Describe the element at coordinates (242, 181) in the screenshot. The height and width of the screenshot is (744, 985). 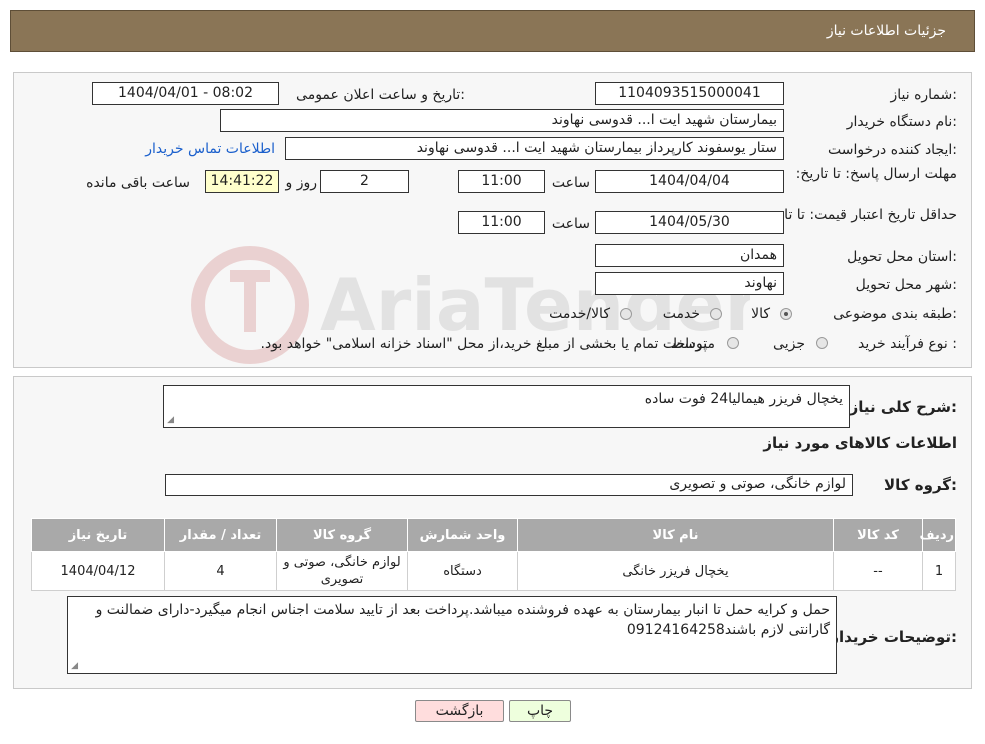
I see `remaining-time-field: 14:41:22` at that location.